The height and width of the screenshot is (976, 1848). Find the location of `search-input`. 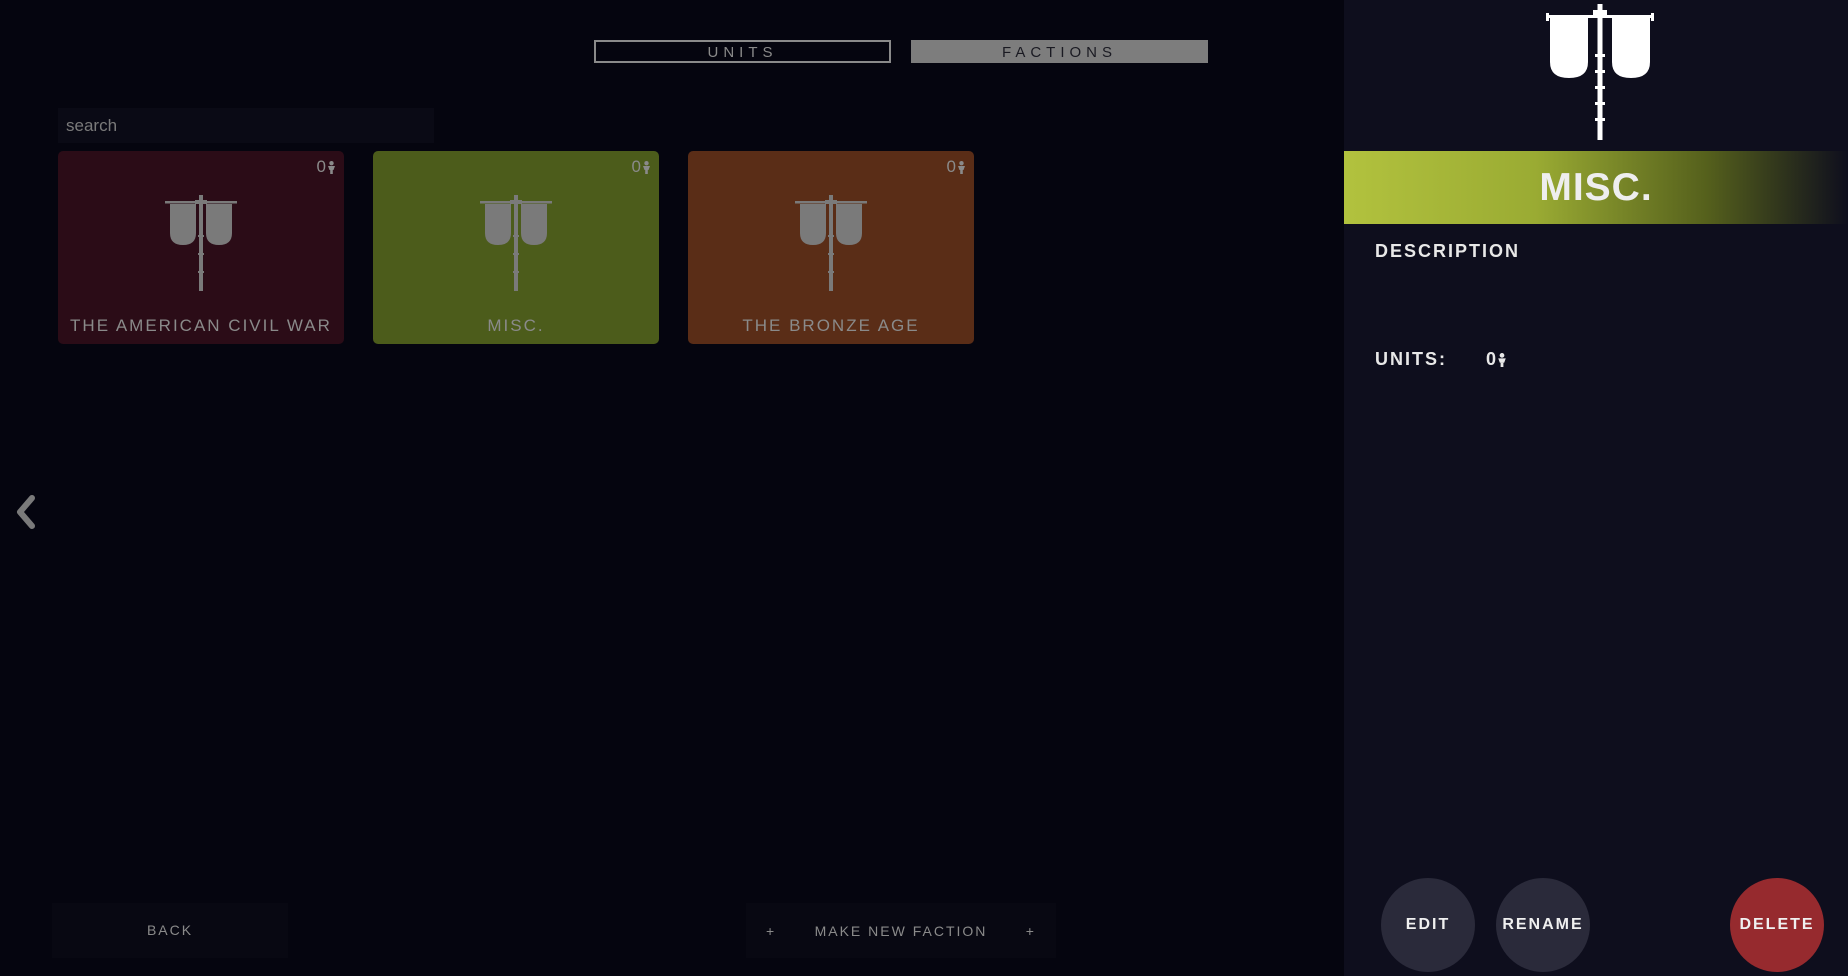

search-input is located at coordinates (246, 125).